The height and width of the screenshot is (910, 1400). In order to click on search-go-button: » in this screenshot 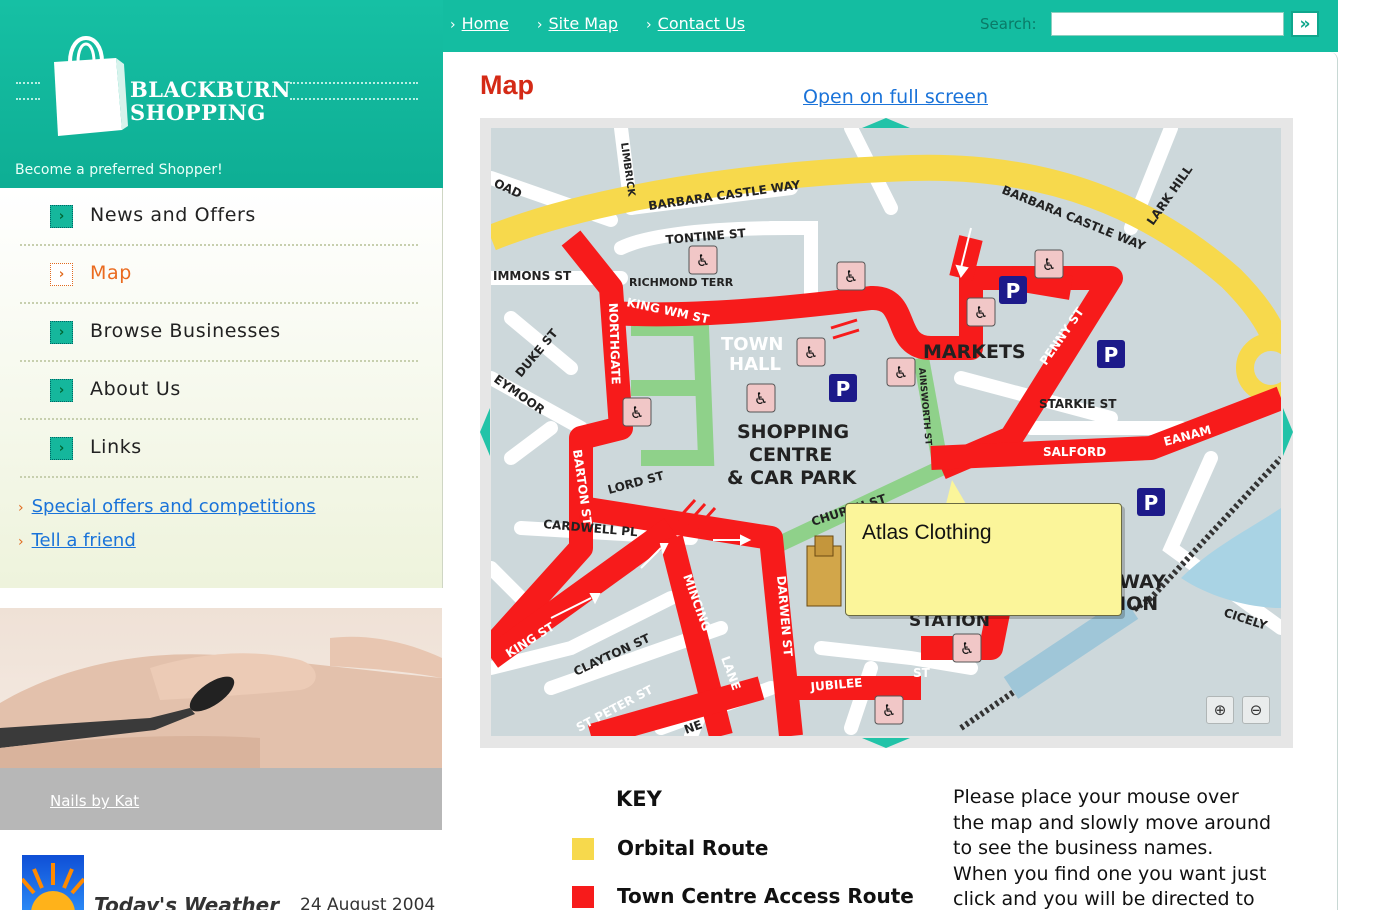, I will do `click(1305, 24)`.